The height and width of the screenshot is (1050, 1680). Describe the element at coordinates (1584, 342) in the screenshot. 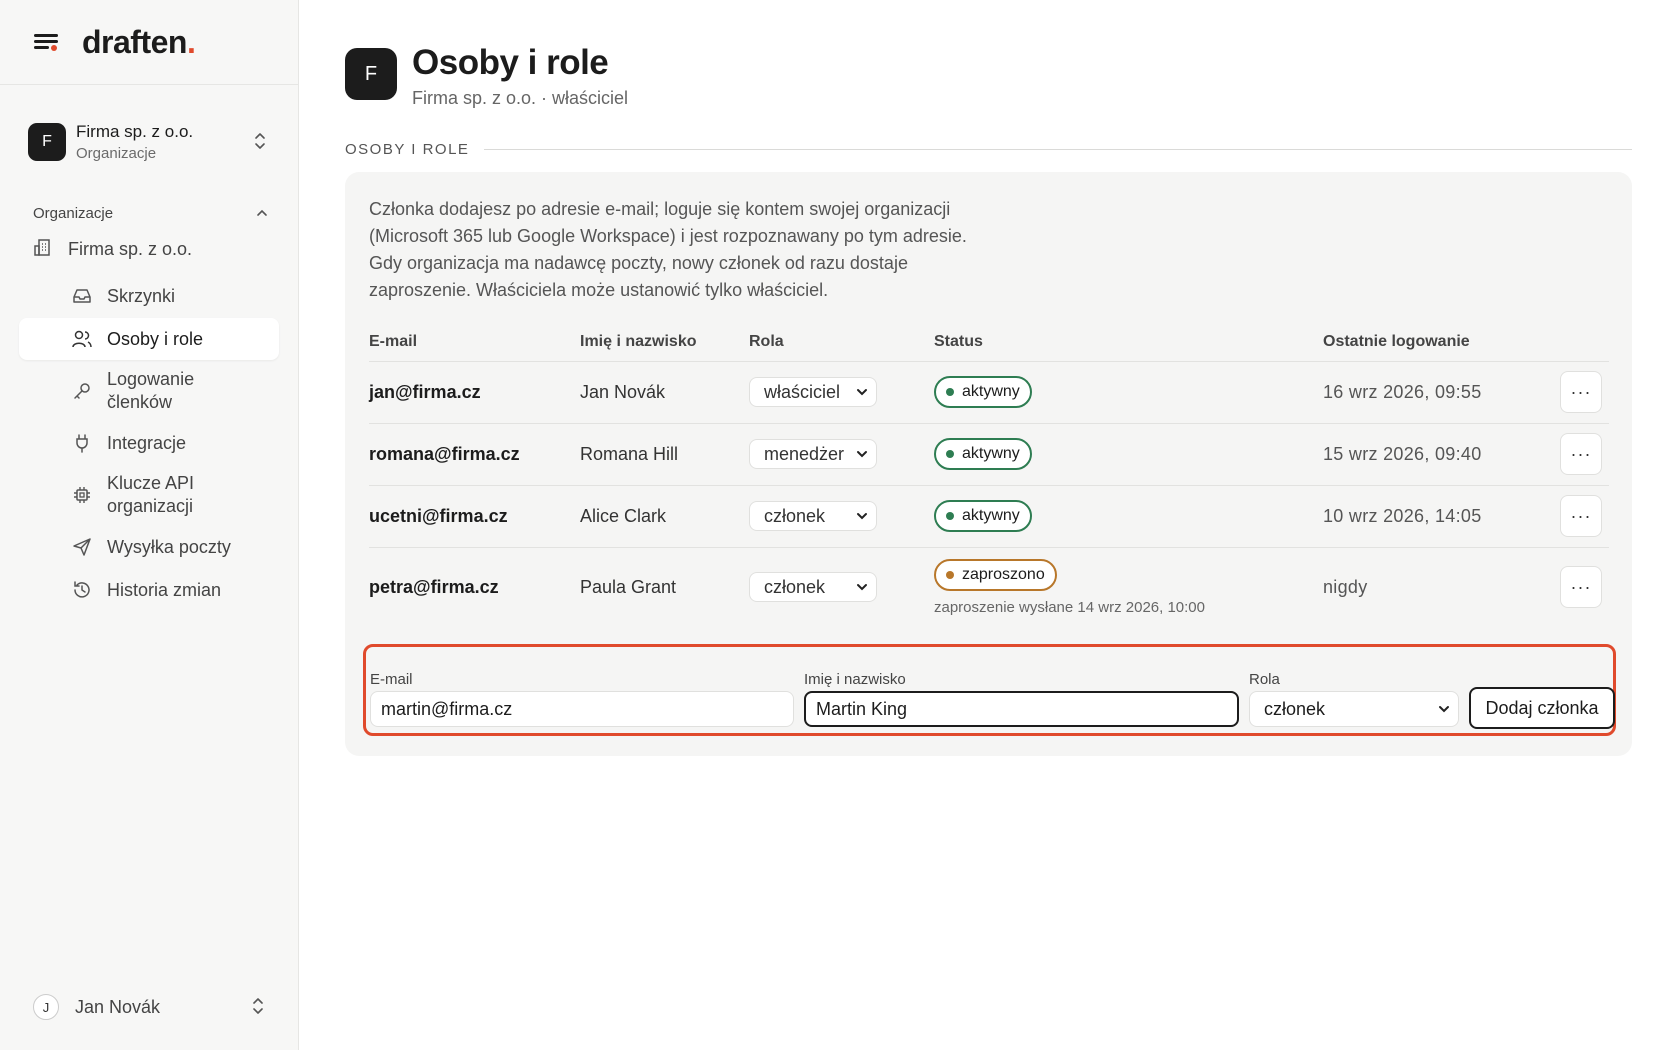

I see `col-actions` at that location.